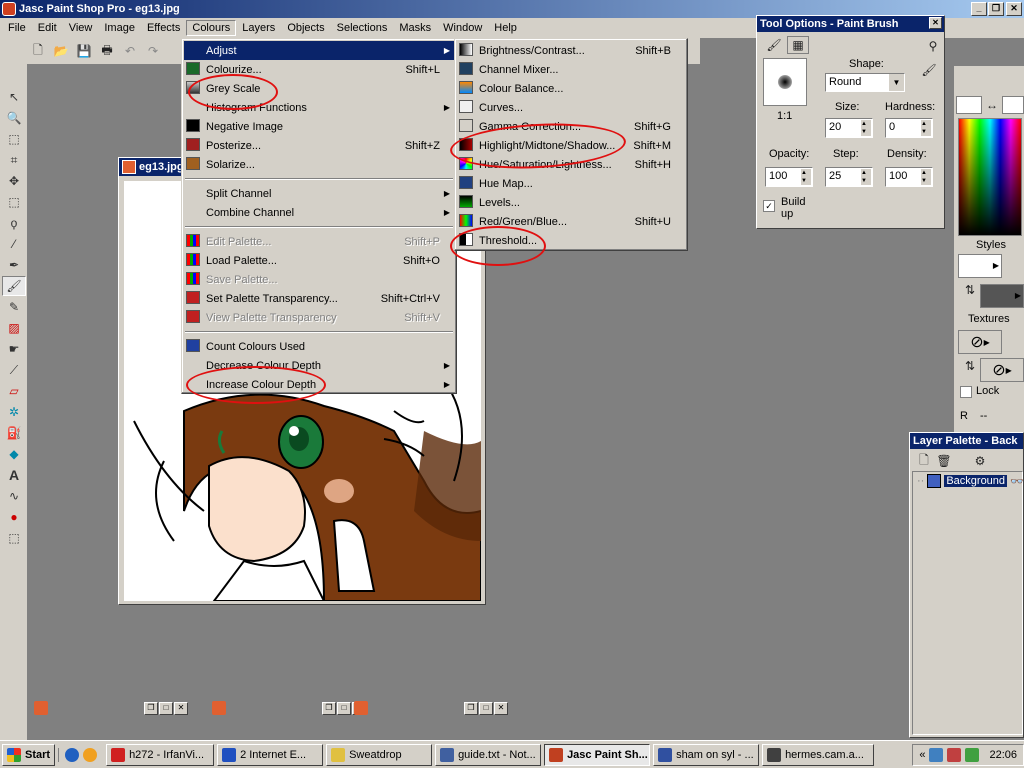 This screenshot has height=768, width=1024. What do you see at coordinates (505, 28) in the screenshot?
I see `menu-help: Help` at bounding box center [505, 28].